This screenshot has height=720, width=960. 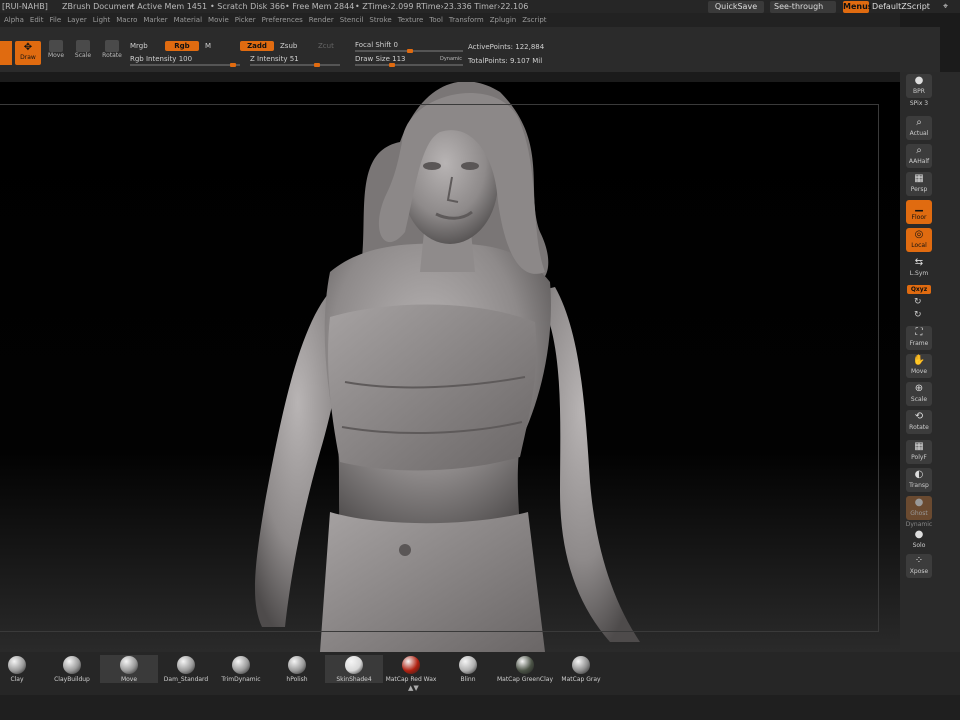 I want to click on rotate-y-icon: ↻, so click(x=918, y=302).